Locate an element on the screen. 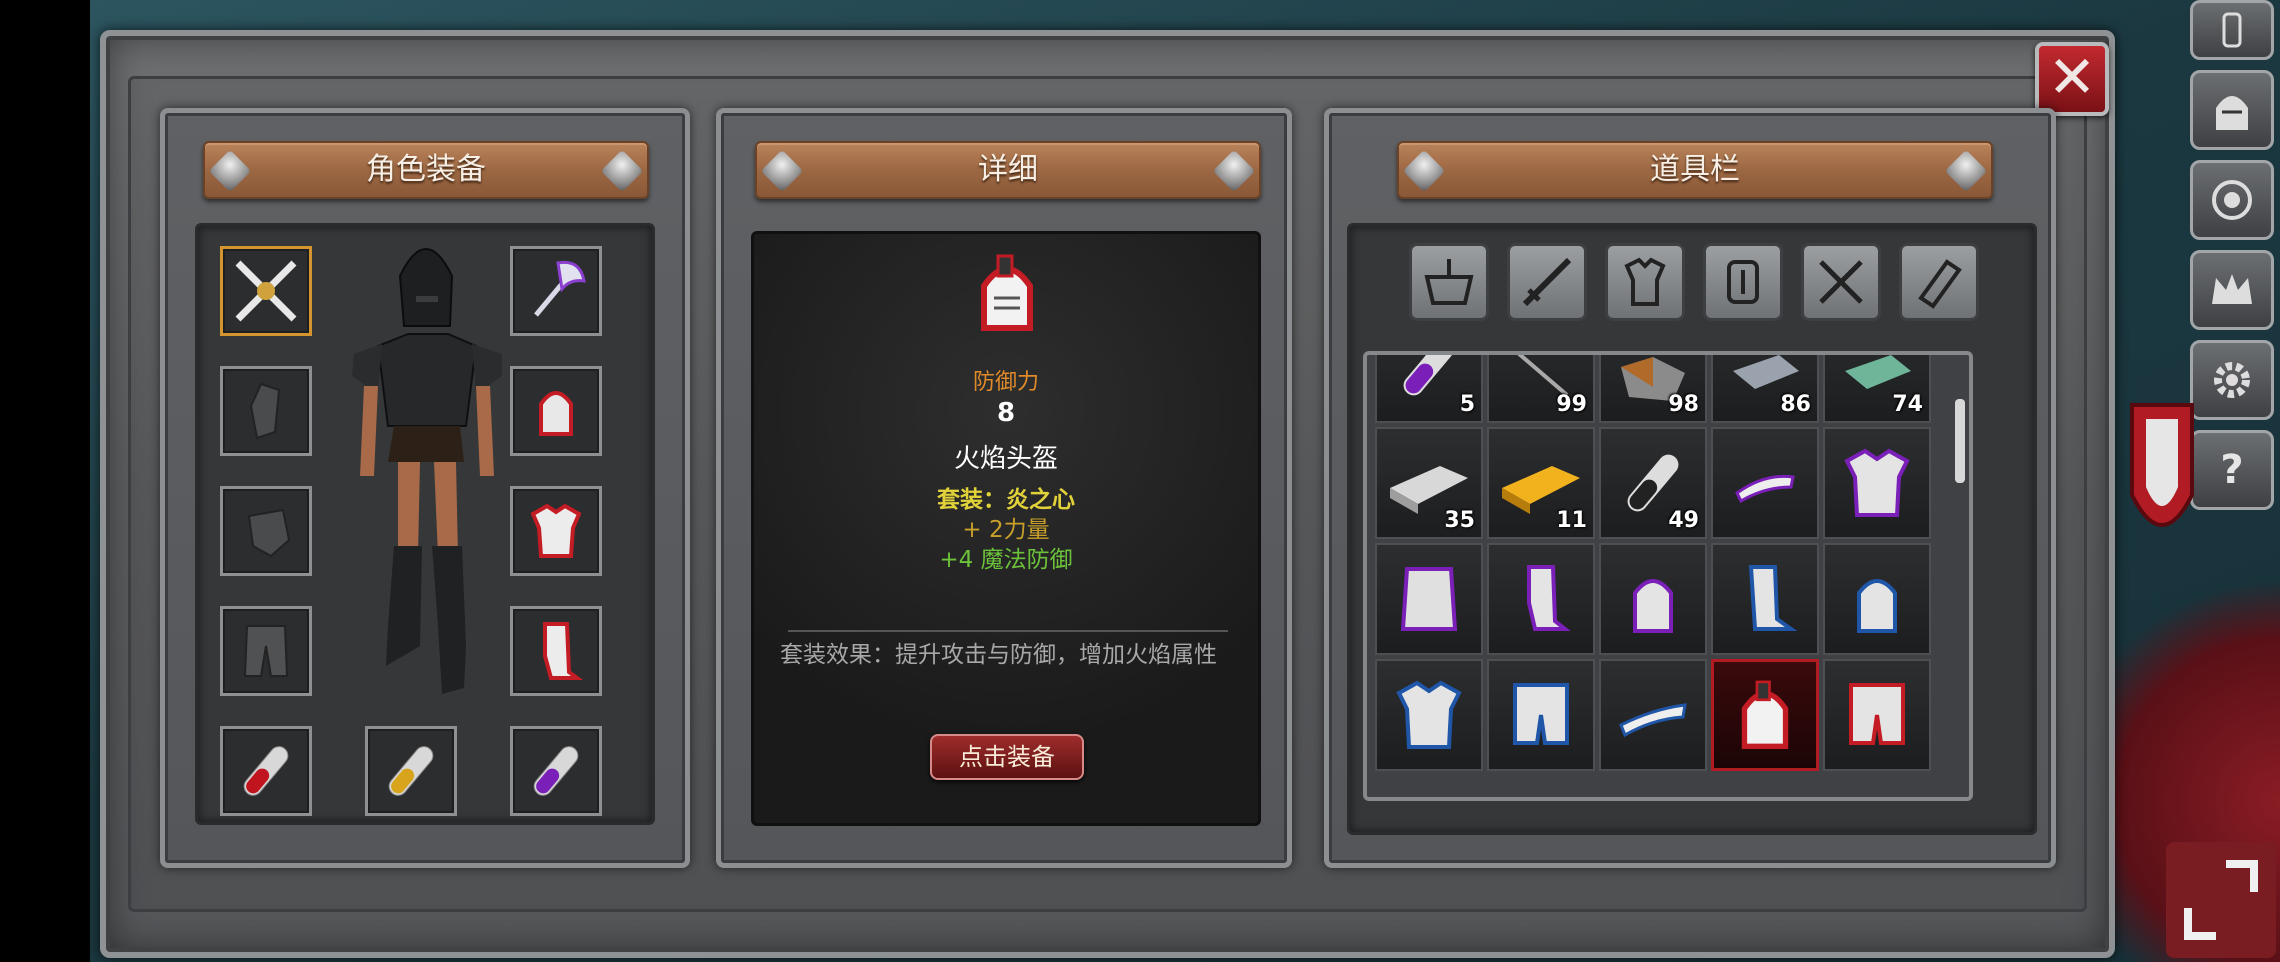 Image resolution: width=2280 pixels, height=962 pixels. equipment-area is located at coordinates (425, 524).